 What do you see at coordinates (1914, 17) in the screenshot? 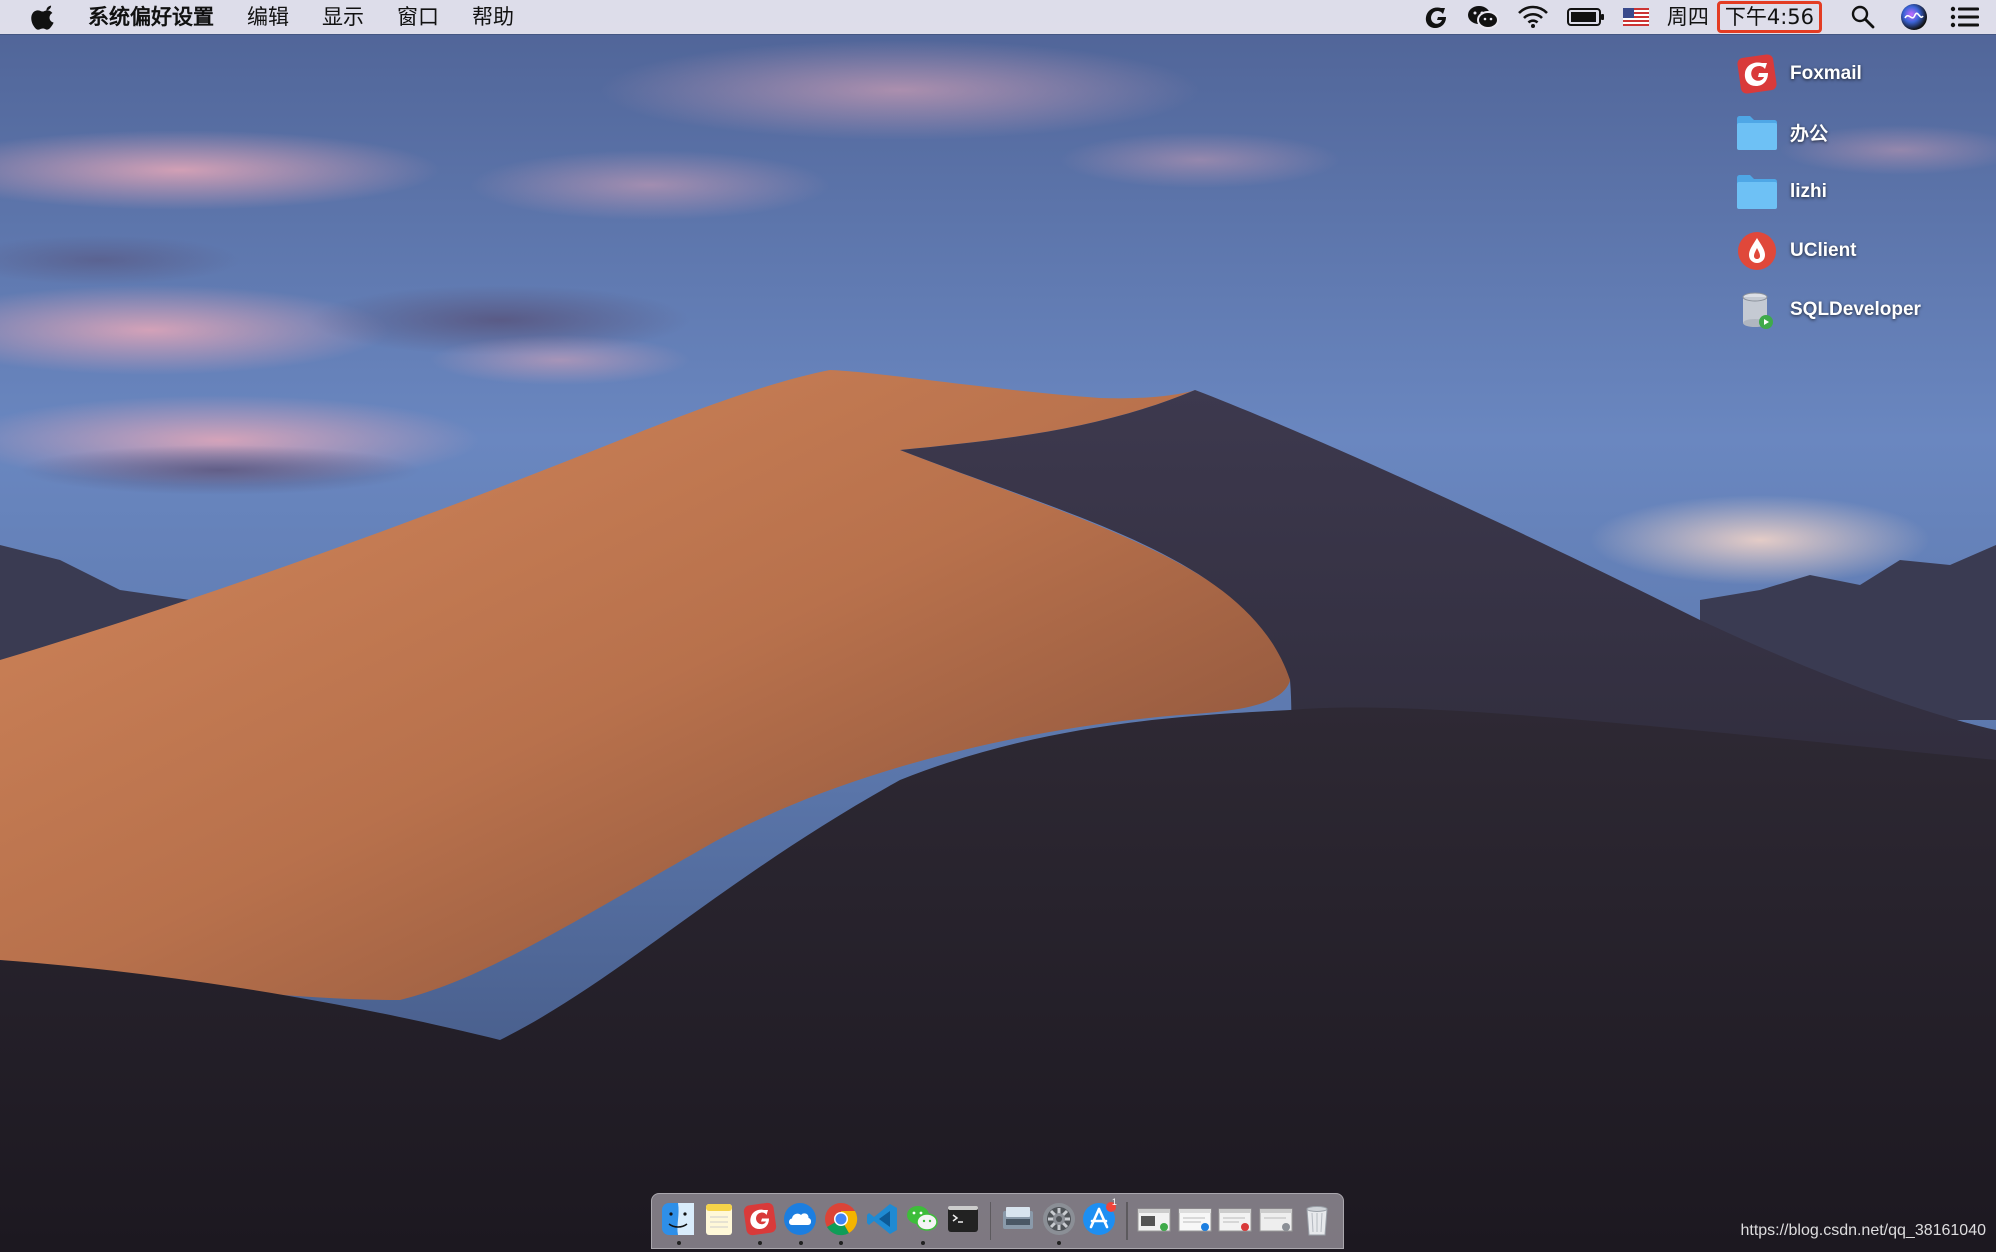
I see `siri-icon` at bounding box center [1914, 17].